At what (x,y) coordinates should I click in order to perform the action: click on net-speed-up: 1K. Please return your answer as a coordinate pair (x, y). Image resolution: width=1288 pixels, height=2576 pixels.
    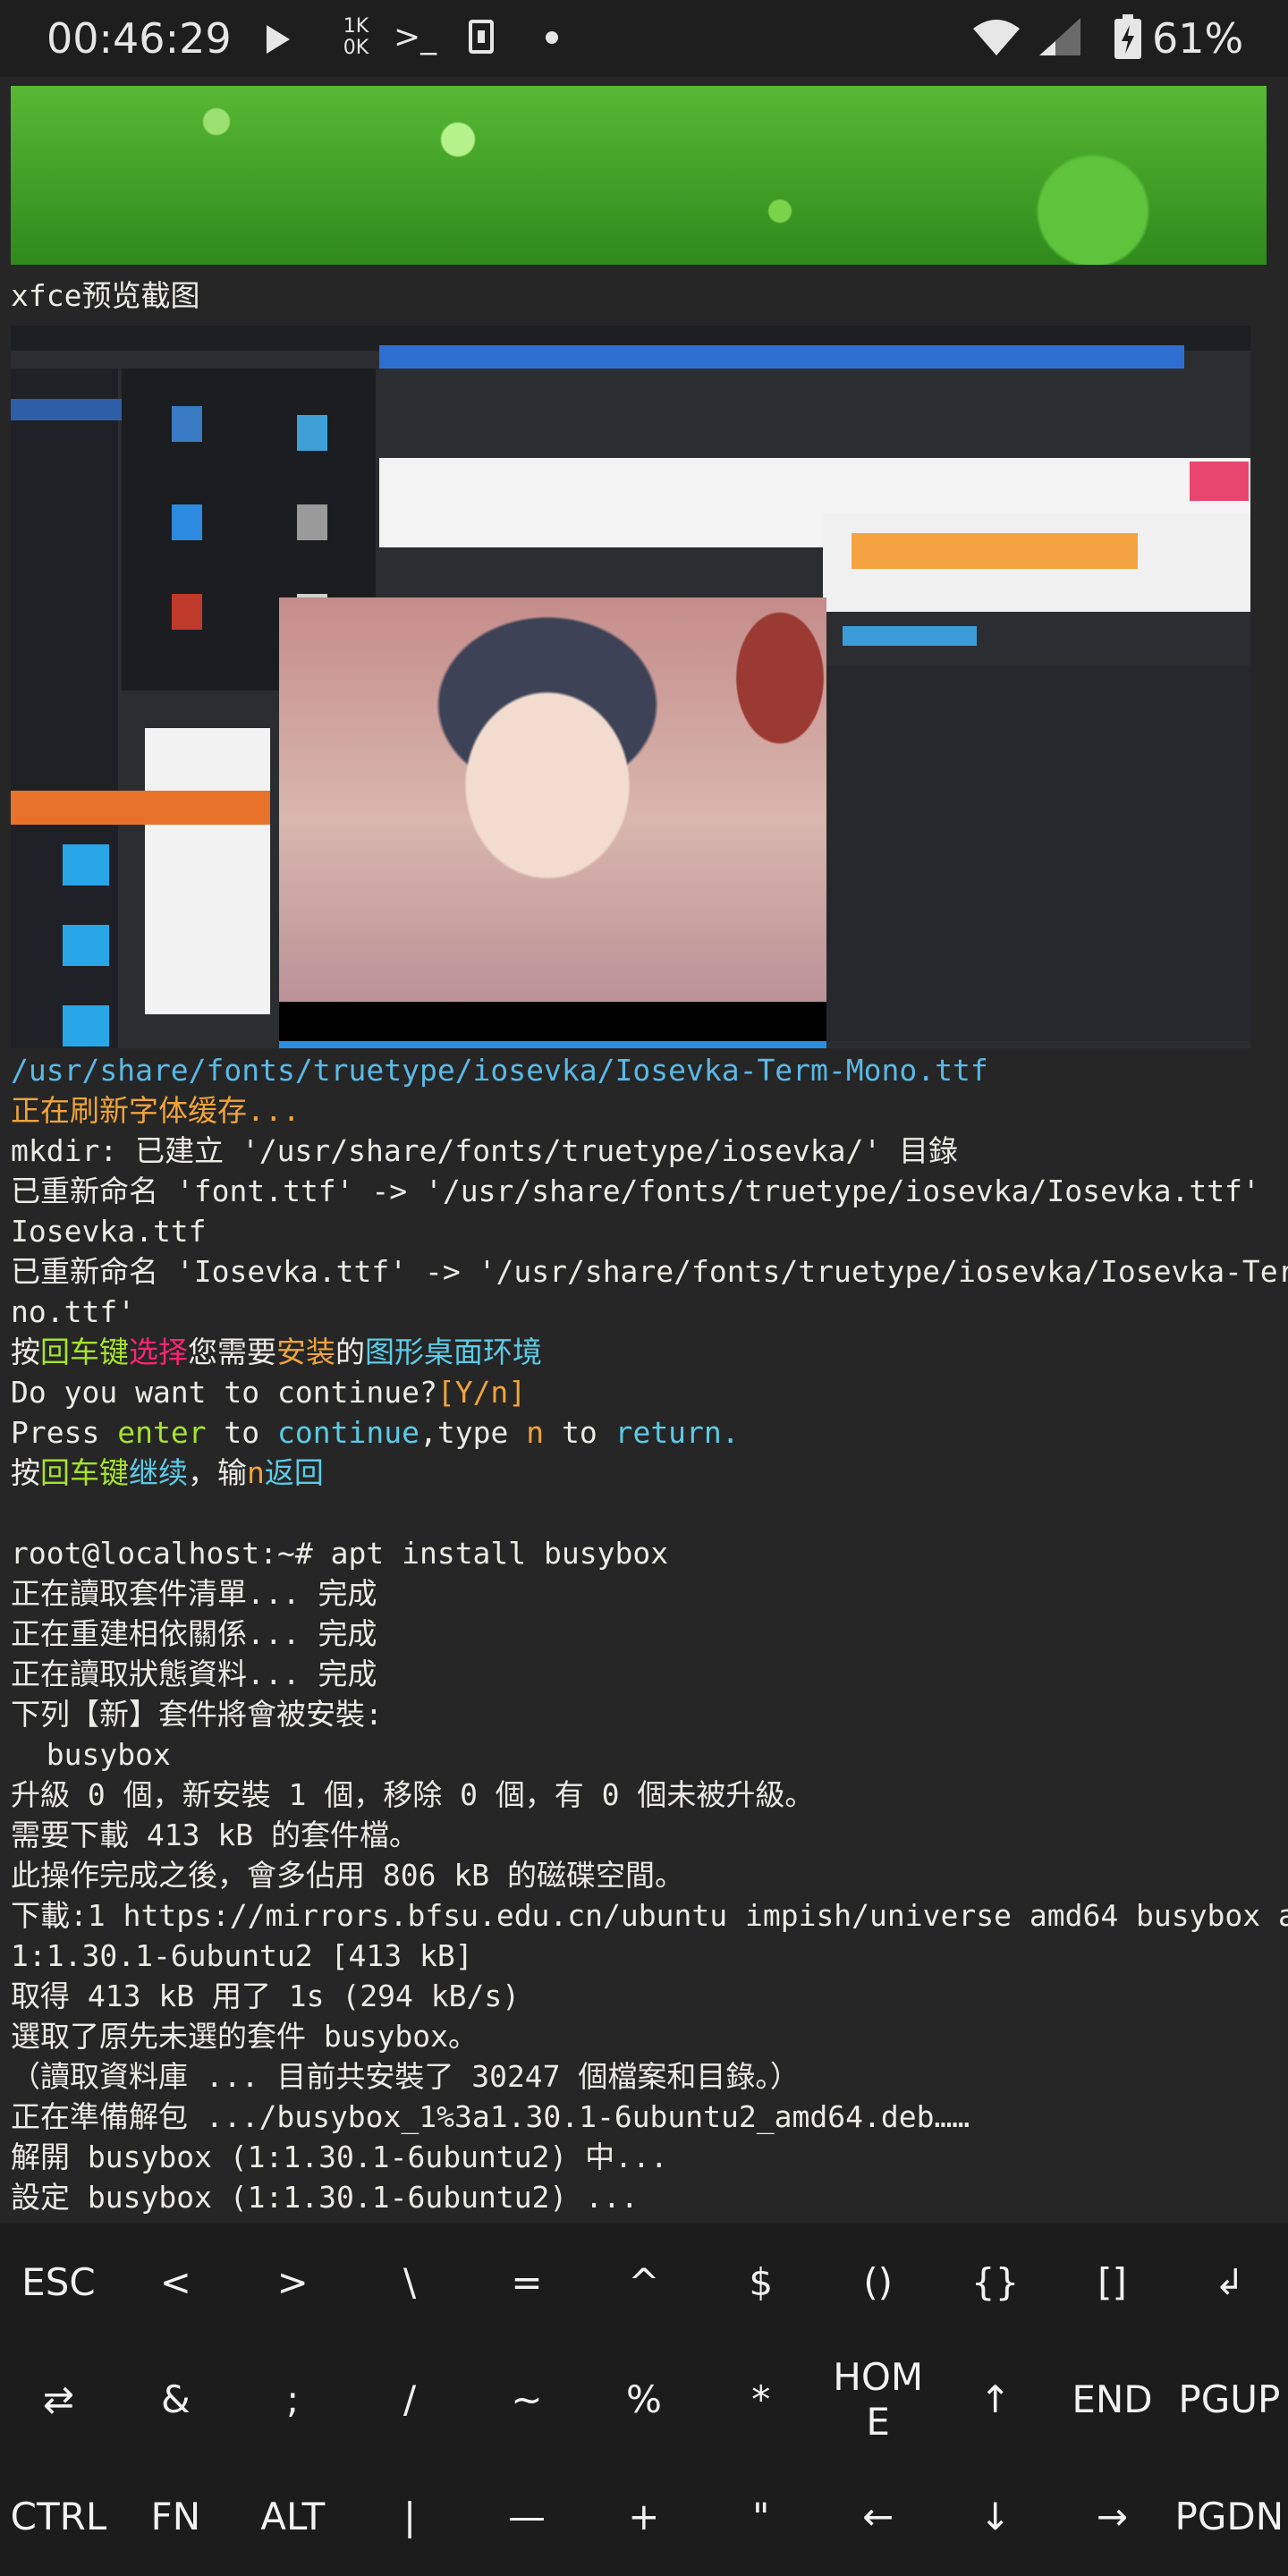
    Looking at the image, I should click on (356, 26).